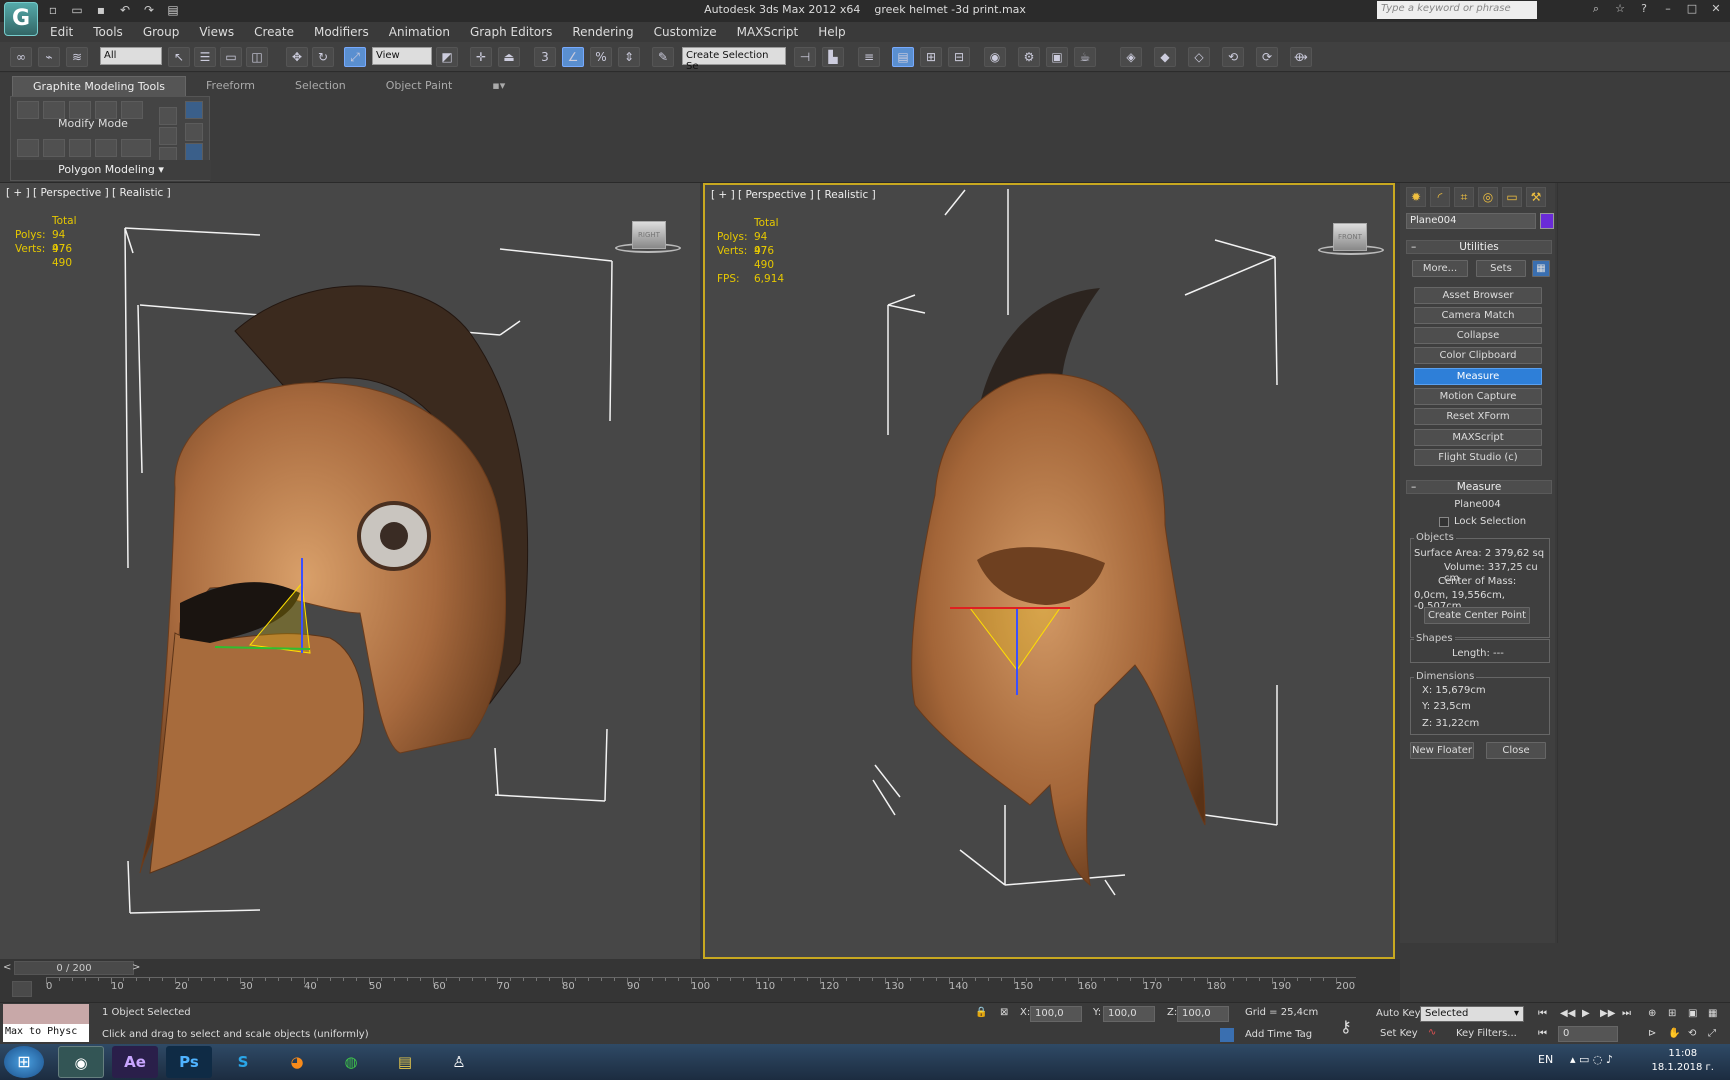  Describe the element at coordinates (135, 1062) in the screenshot. I see `taskbar-after-effects-icon: Ae` at that location.